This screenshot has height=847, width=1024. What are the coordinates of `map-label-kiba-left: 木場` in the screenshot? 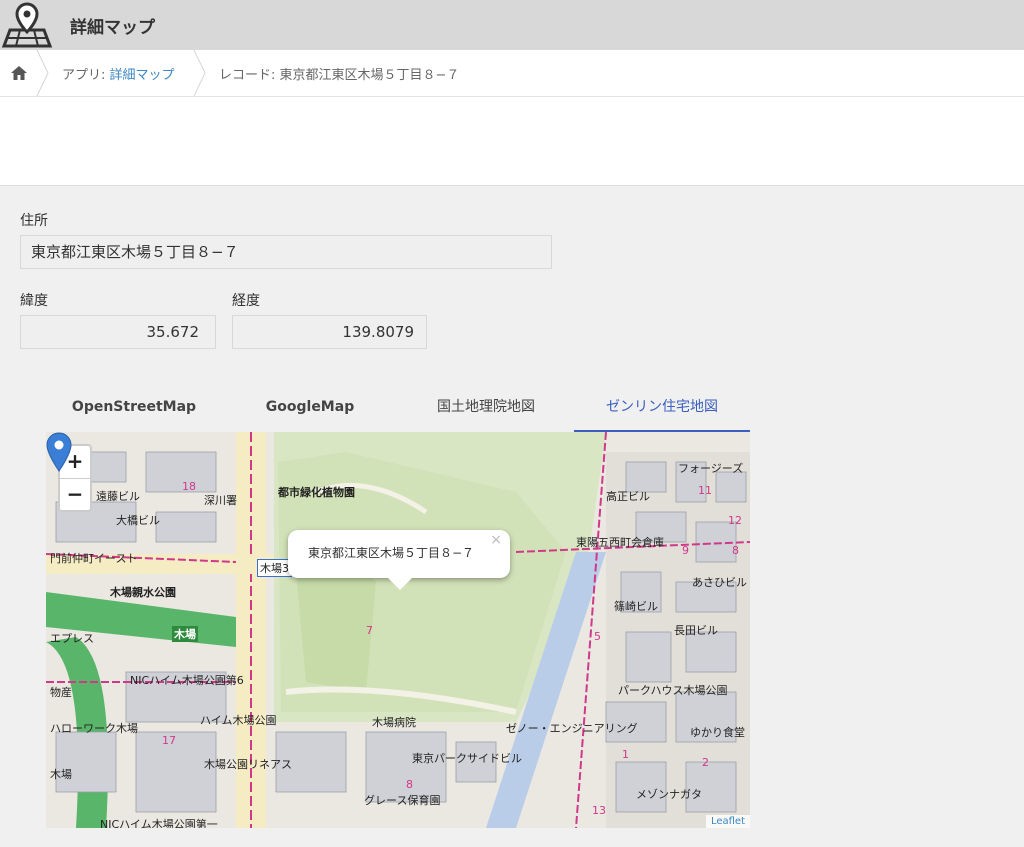 It's located at (61, 774).